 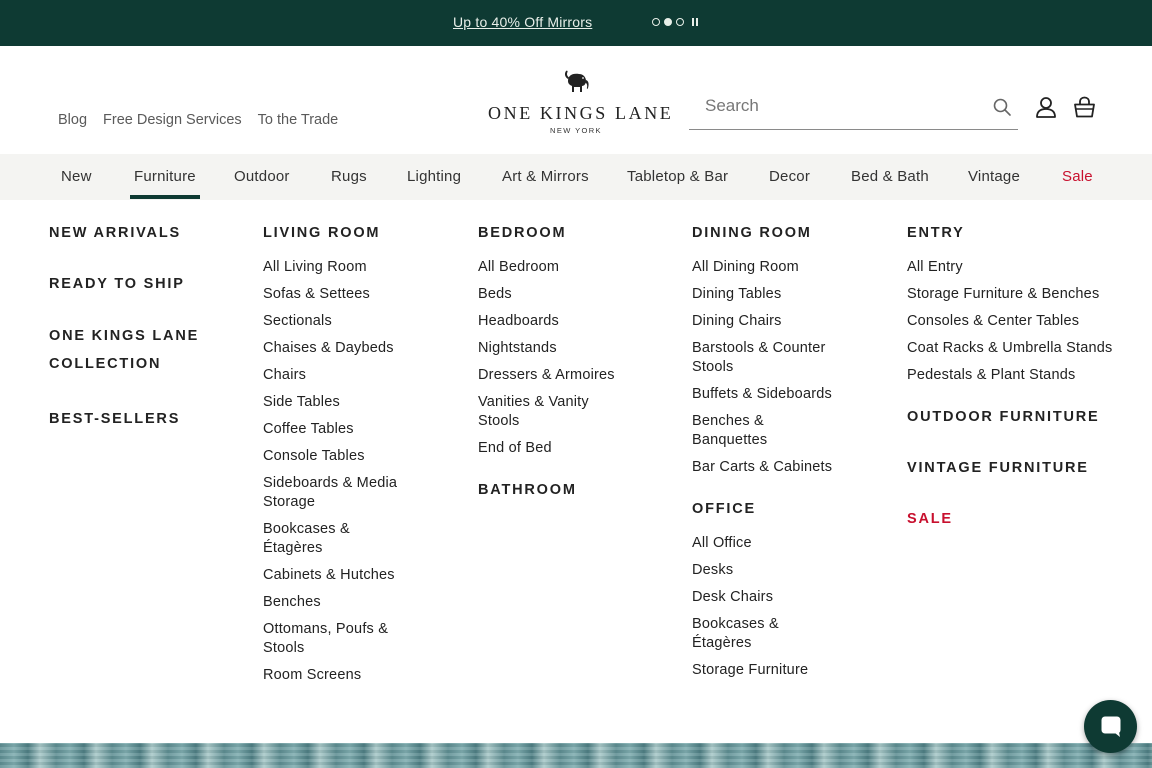 I want to click on menu-link: End of Bed, so click(x=553, y=448).